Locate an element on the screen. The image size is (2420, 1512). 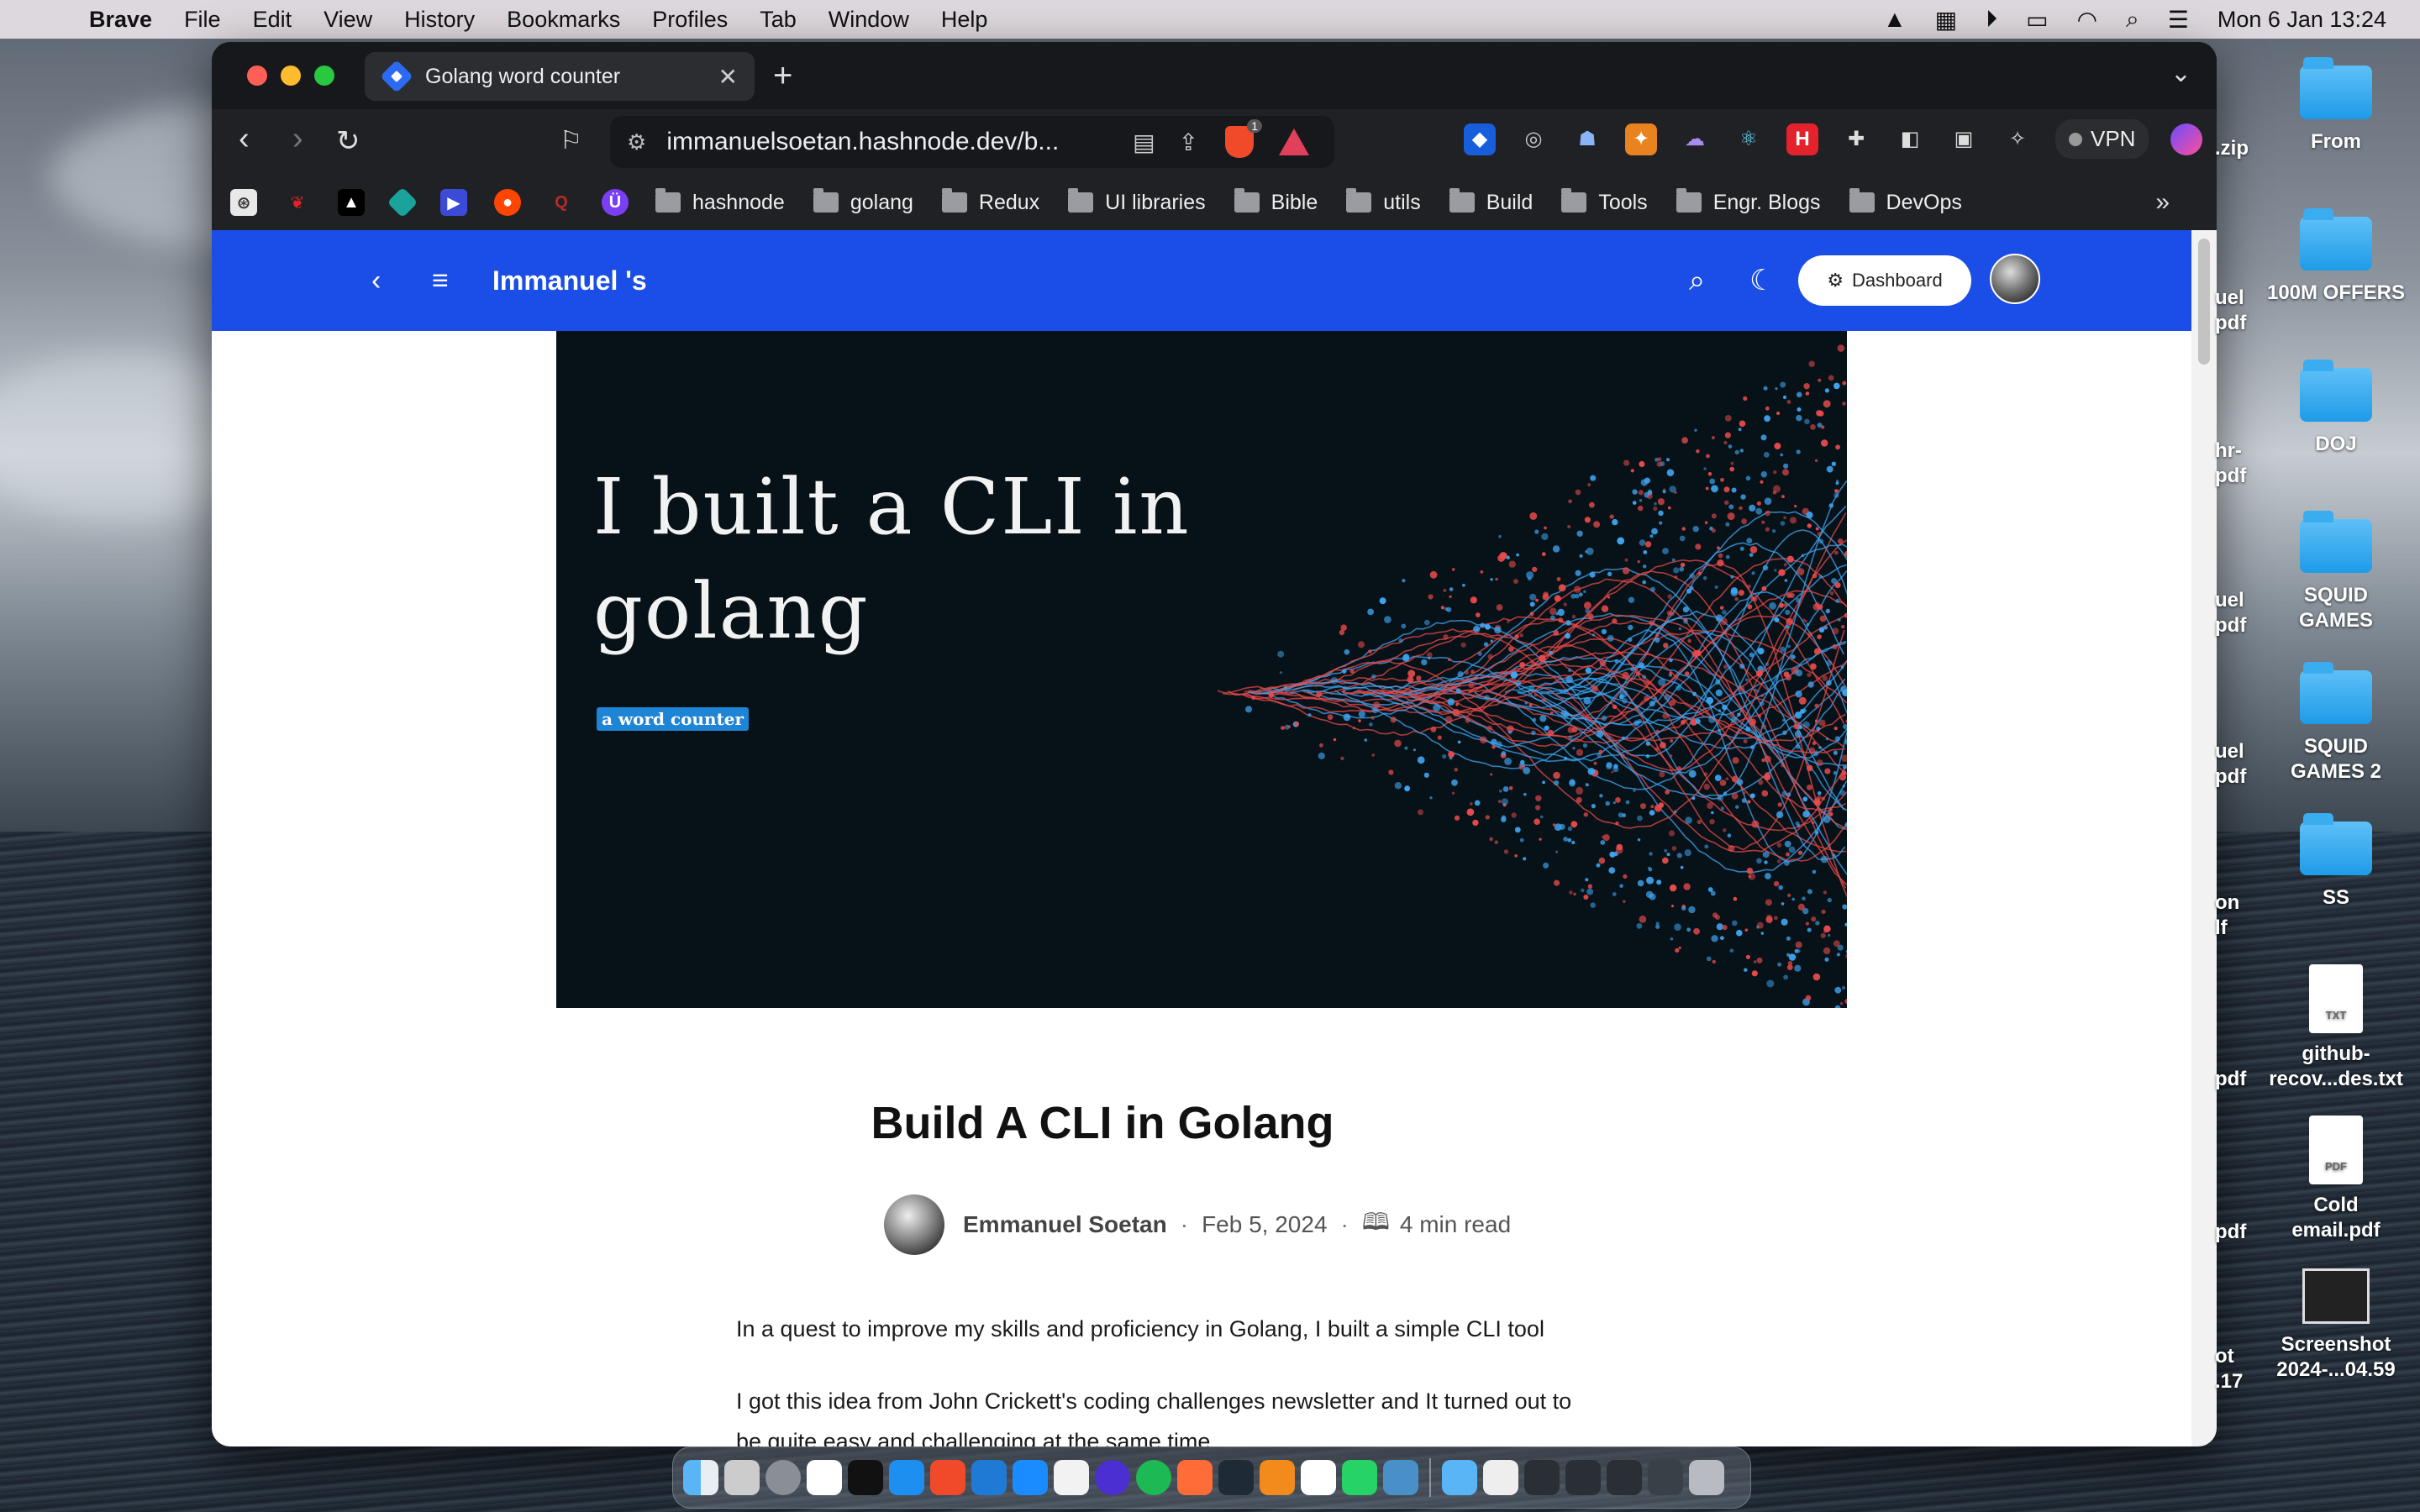
desktop-folder-ss: SS is located at coordinates (2336, 862).